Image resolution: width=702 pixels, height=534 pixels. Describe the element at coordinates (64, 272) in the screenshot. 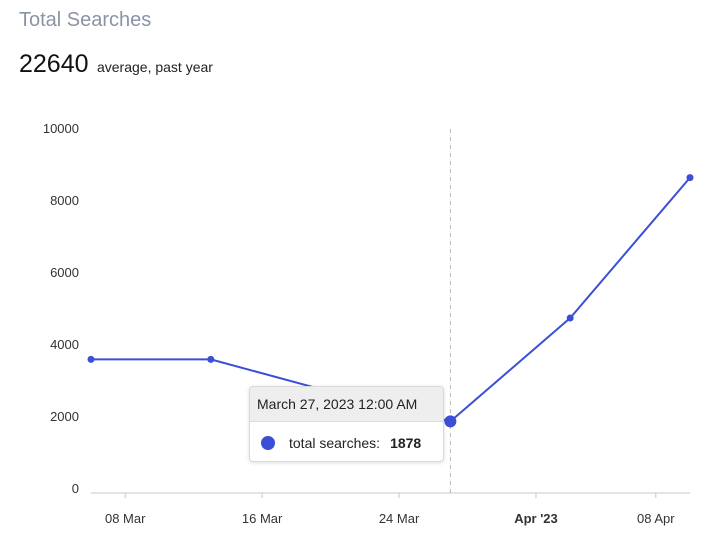

I see `y-tick-label: 6000` at that location.